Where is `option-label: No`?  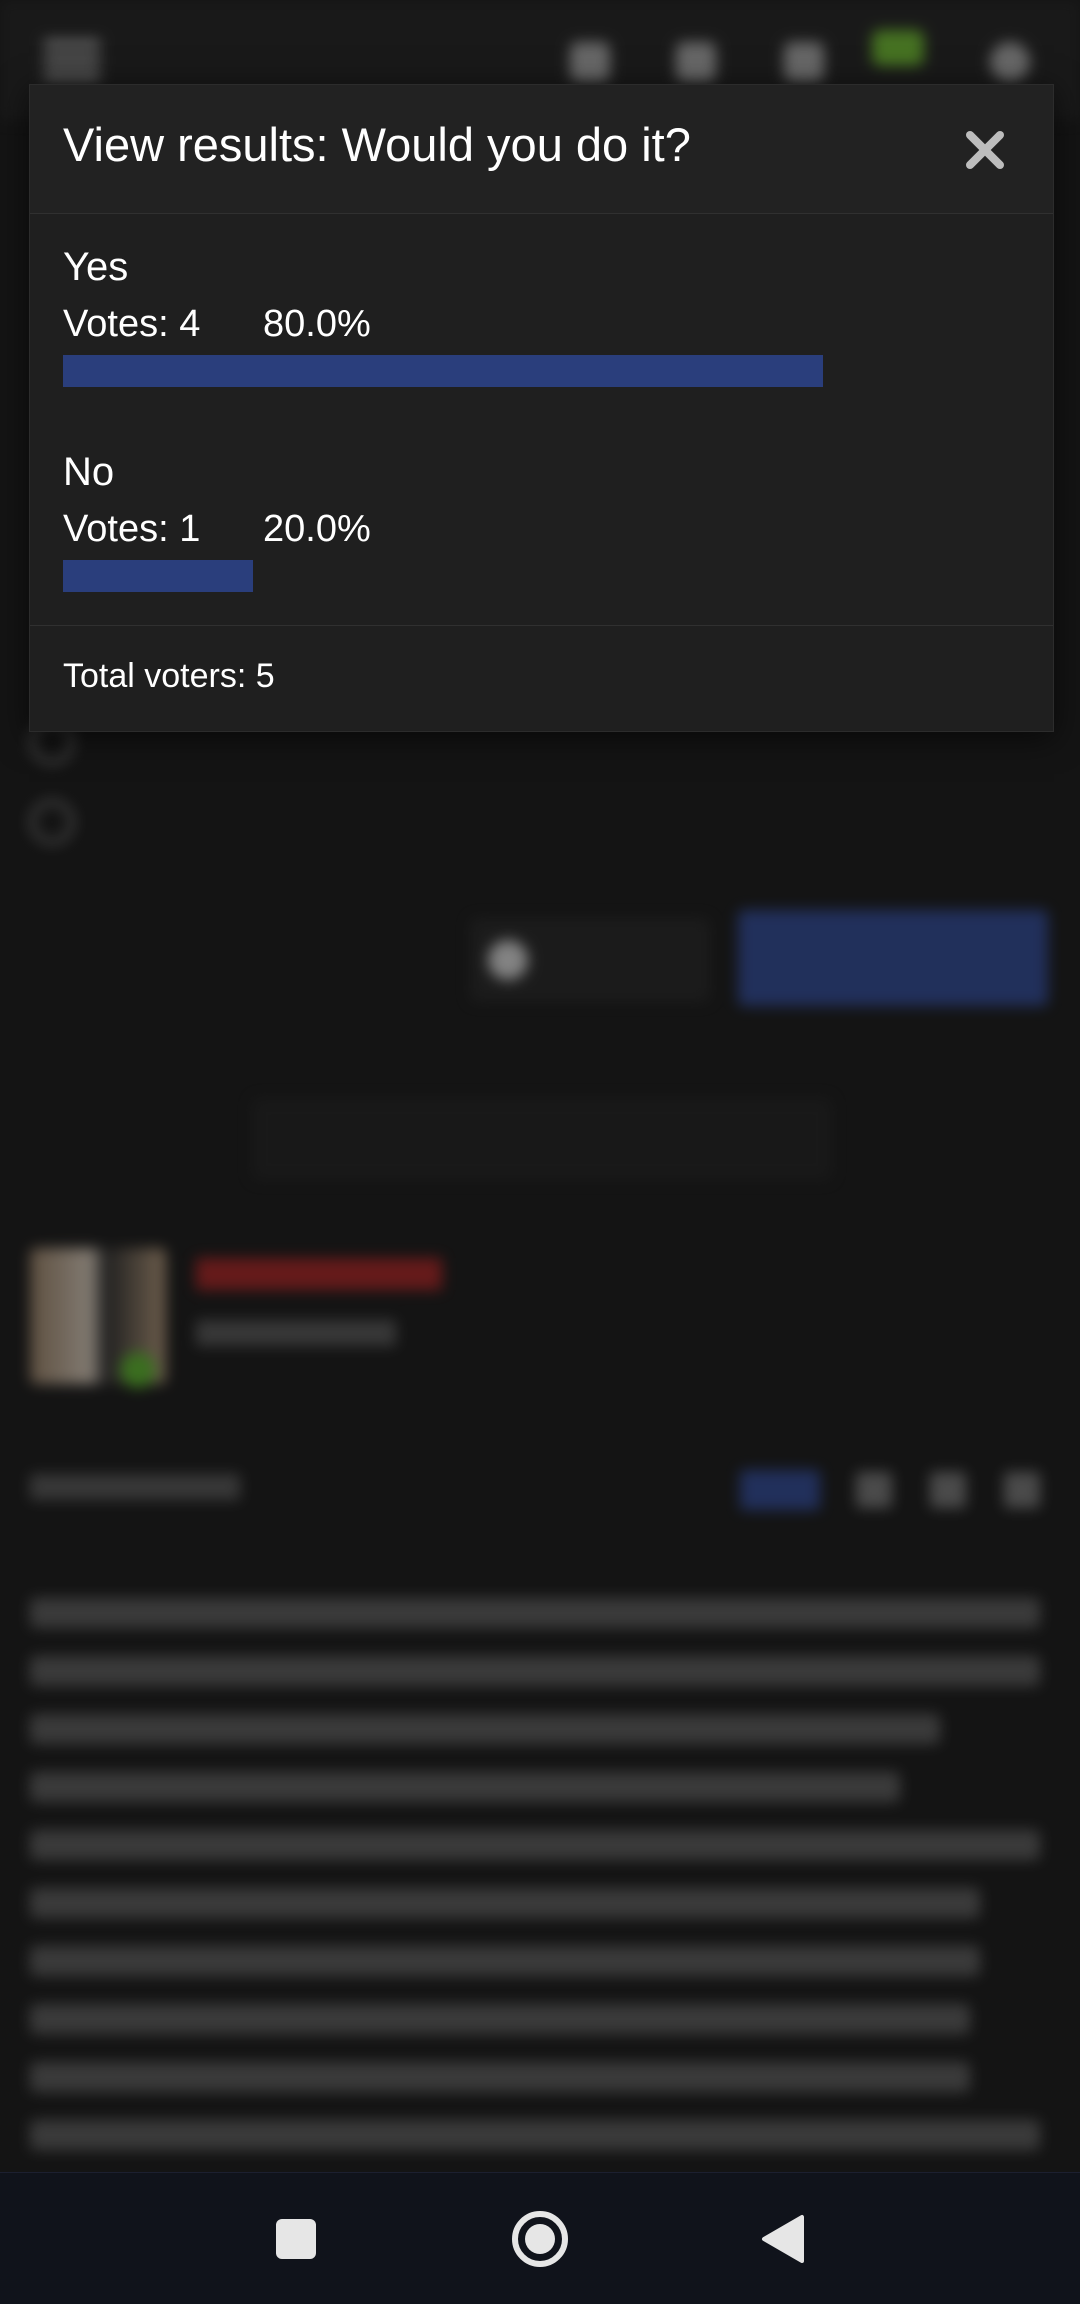
option-label: No is located at coordinates (89, 472).